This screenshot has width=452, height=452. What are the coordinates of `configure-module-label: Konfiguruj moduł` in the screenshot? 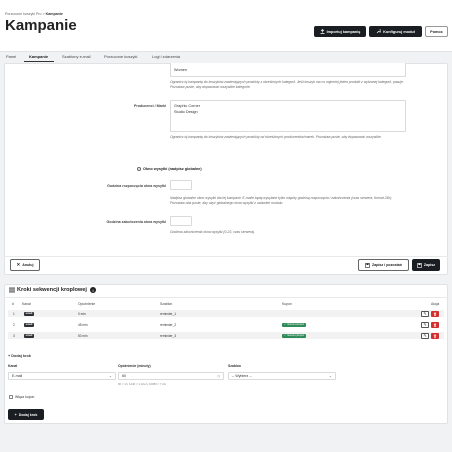 It's located at (399, 31).